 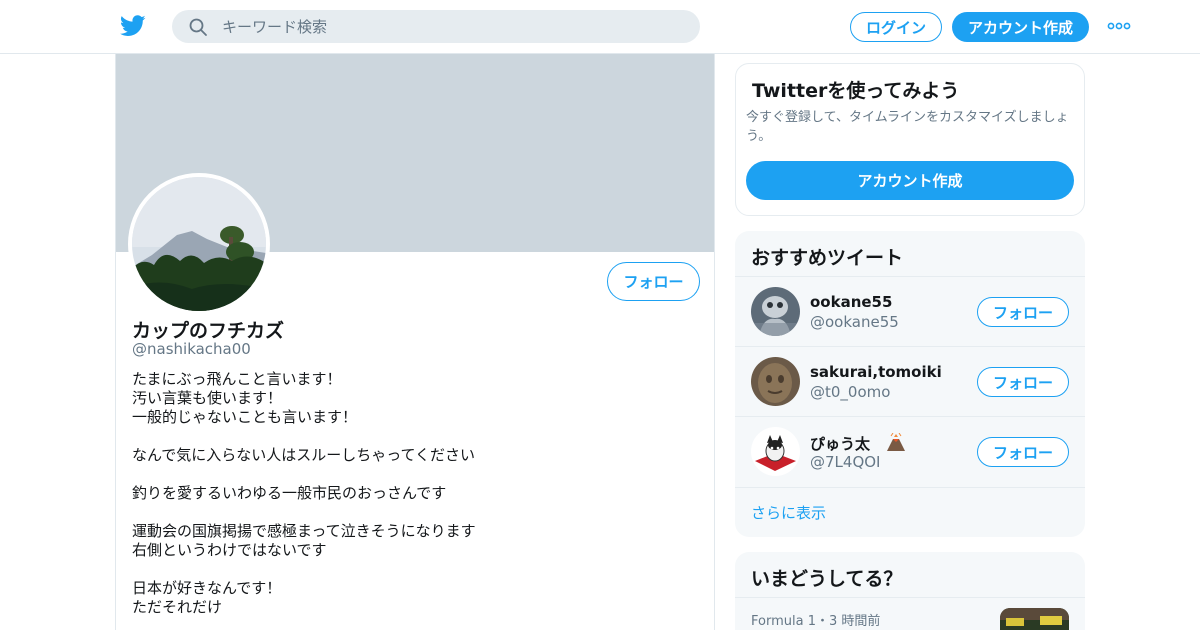 What do you see at coordinates (827, 258) in the screenshot?
I see `recommended-title: おすすめツイート` at bounding box center [827, 258].